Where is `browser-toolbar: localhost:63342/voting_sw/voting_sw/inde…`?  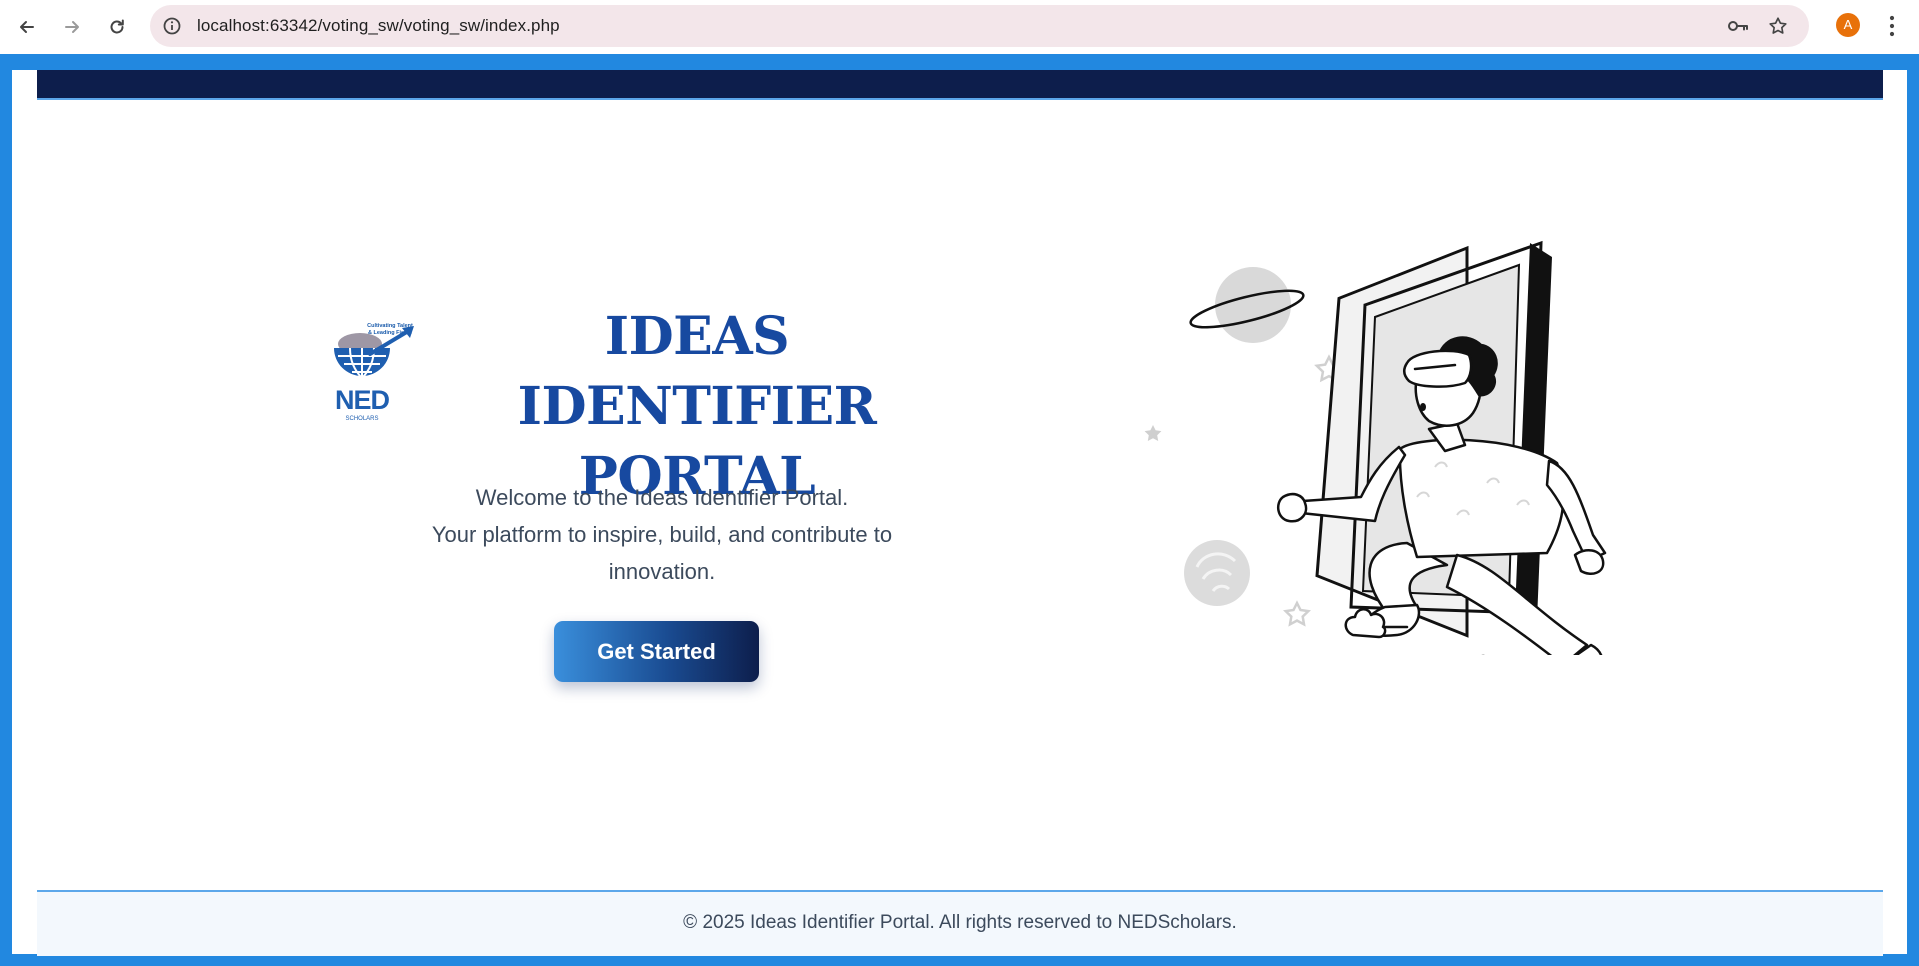
browser-toolbar: localhost:63342/voting_sw/voting_sw/inde… is located at coordinates (959, 27).